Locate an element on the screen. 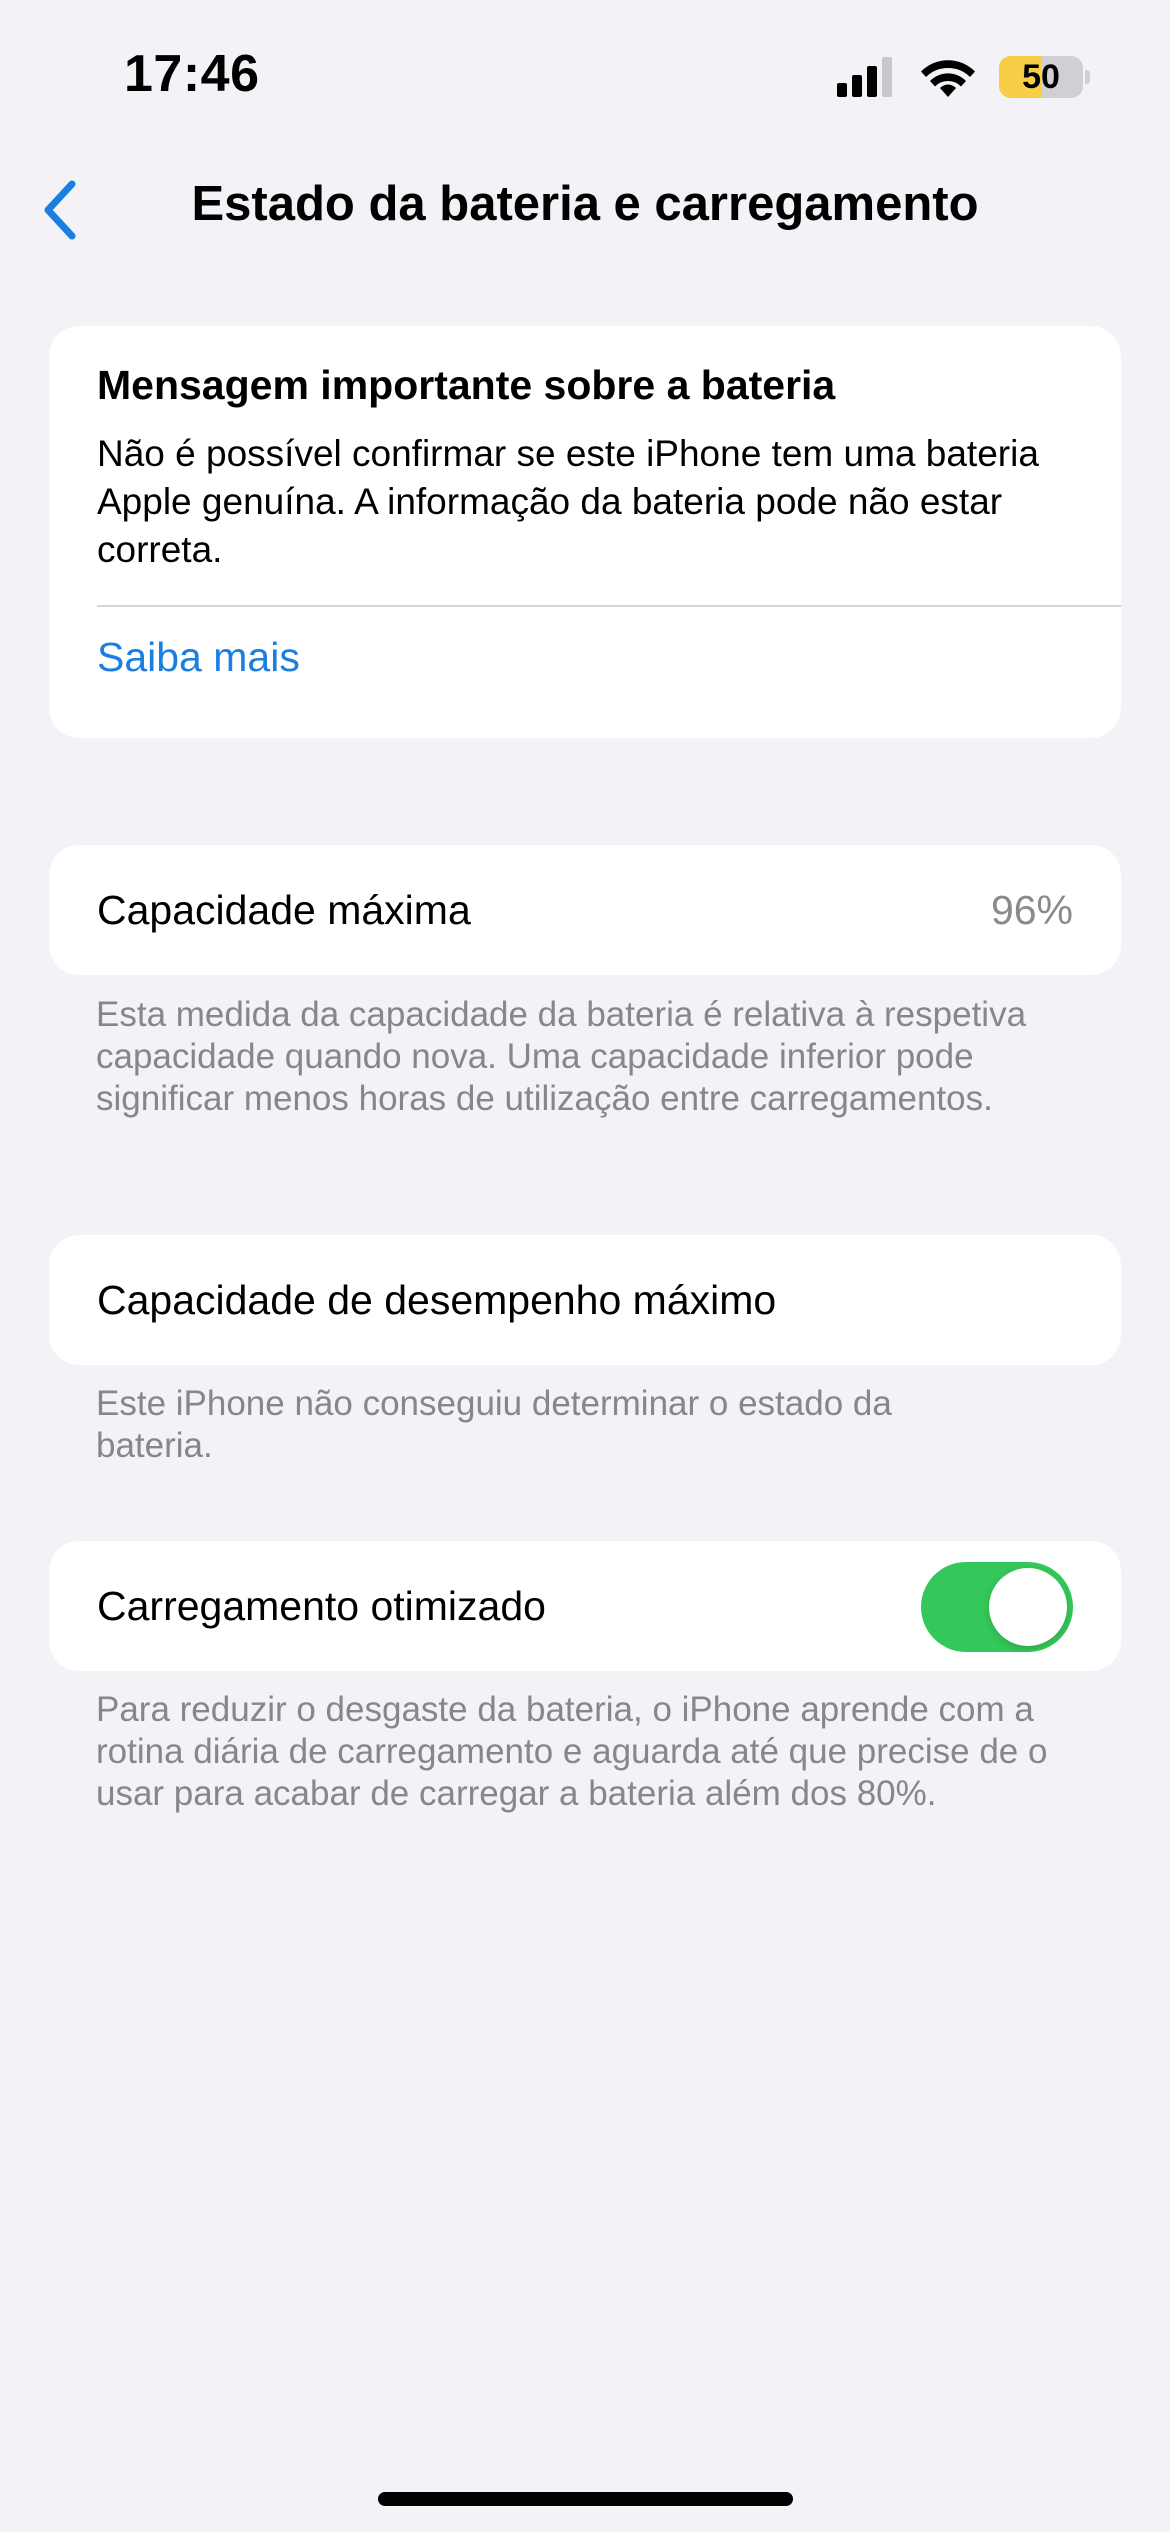  status-bar: 17:46 50 is located at coordinates (585, 75).